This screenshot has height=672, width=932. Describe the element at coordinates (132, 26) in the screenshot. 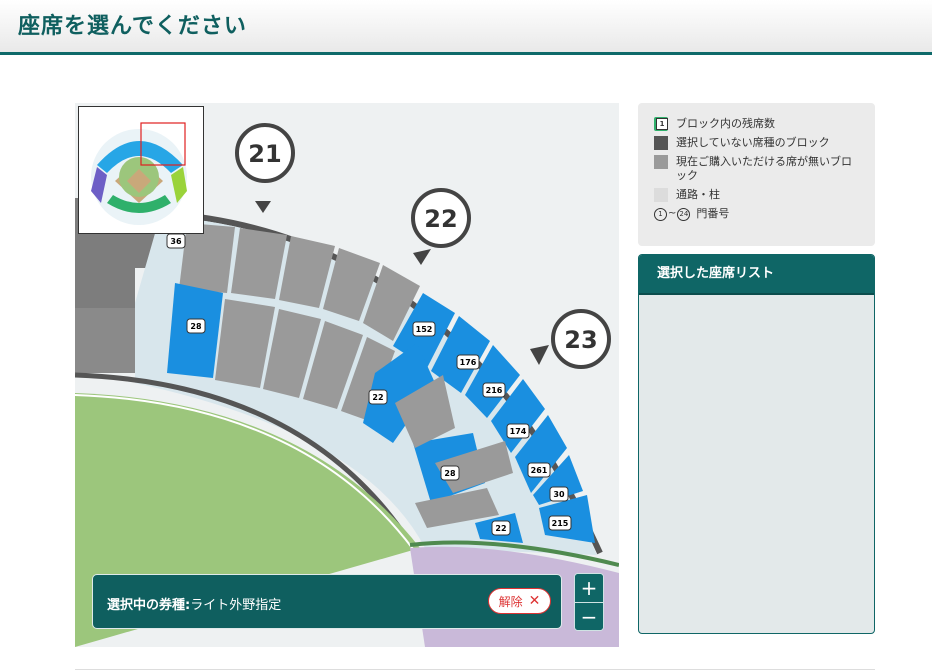

I see `page-title: 座席を選んでください` at that location.